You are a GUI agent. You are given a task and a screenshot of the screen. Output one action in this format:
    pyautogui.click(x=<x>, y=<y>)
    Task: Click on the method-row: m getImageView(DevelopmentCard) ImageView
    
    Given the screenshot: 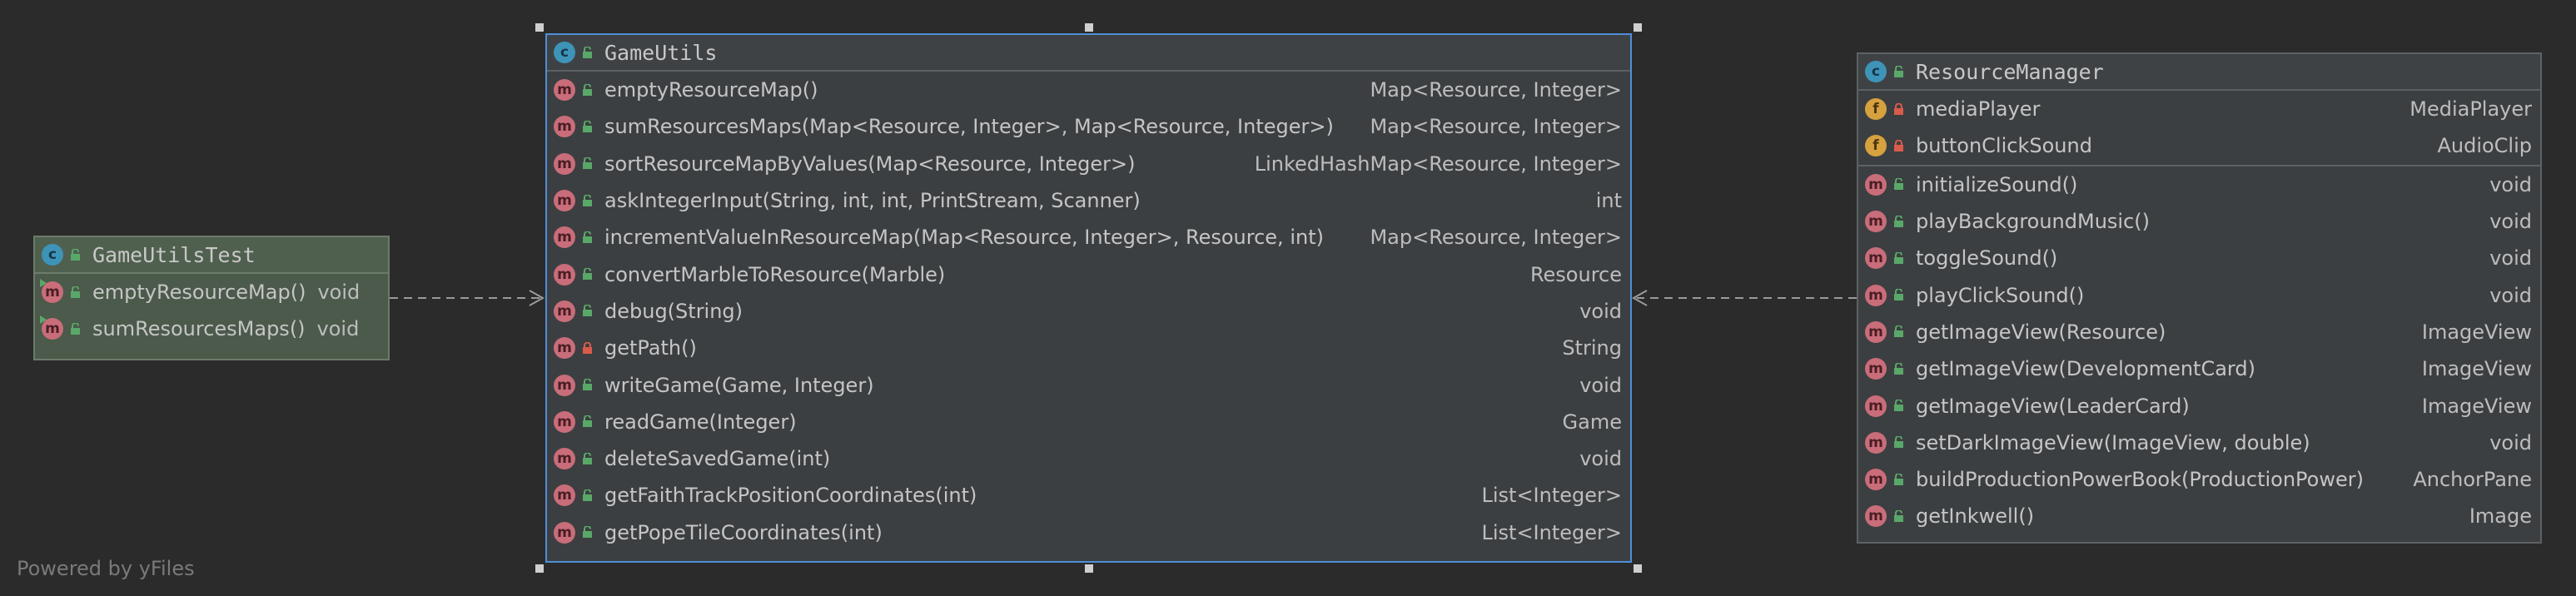 What is the action you would take?
    pyautogui.click(x=2199, y=368)
    